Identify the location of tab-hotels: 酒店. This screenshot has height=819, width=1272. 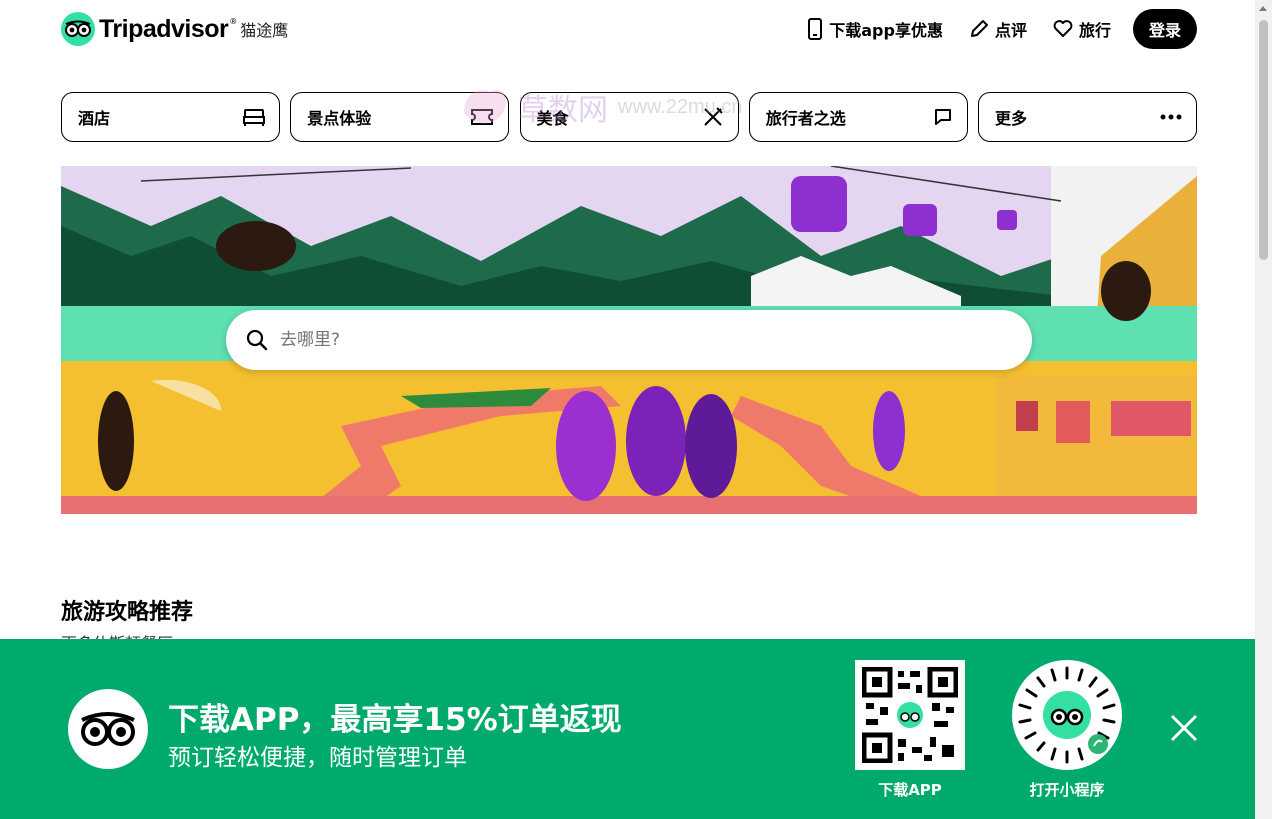
(170, 117).